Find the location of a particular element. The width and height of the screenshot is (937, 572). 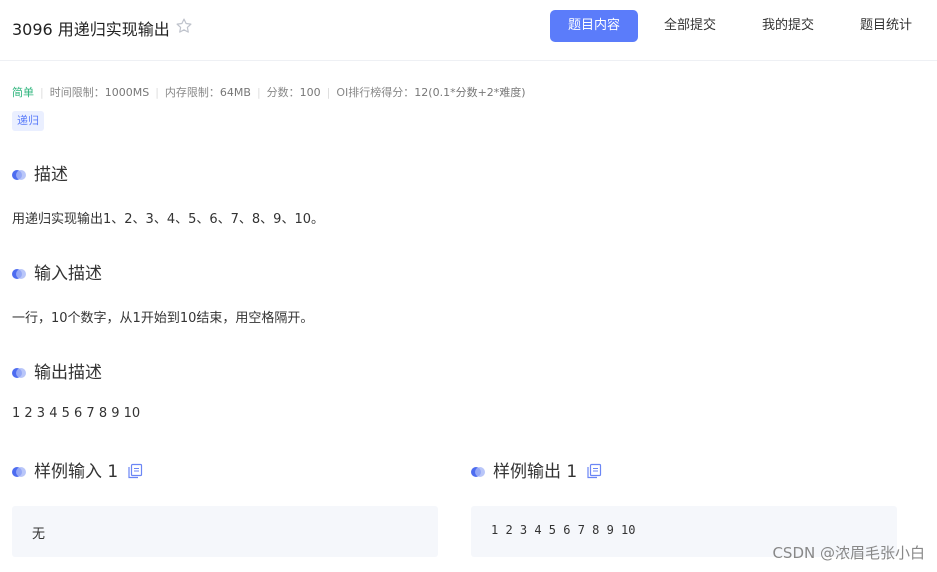

sample-input-box: 无 is located at coordinates (225, 531).